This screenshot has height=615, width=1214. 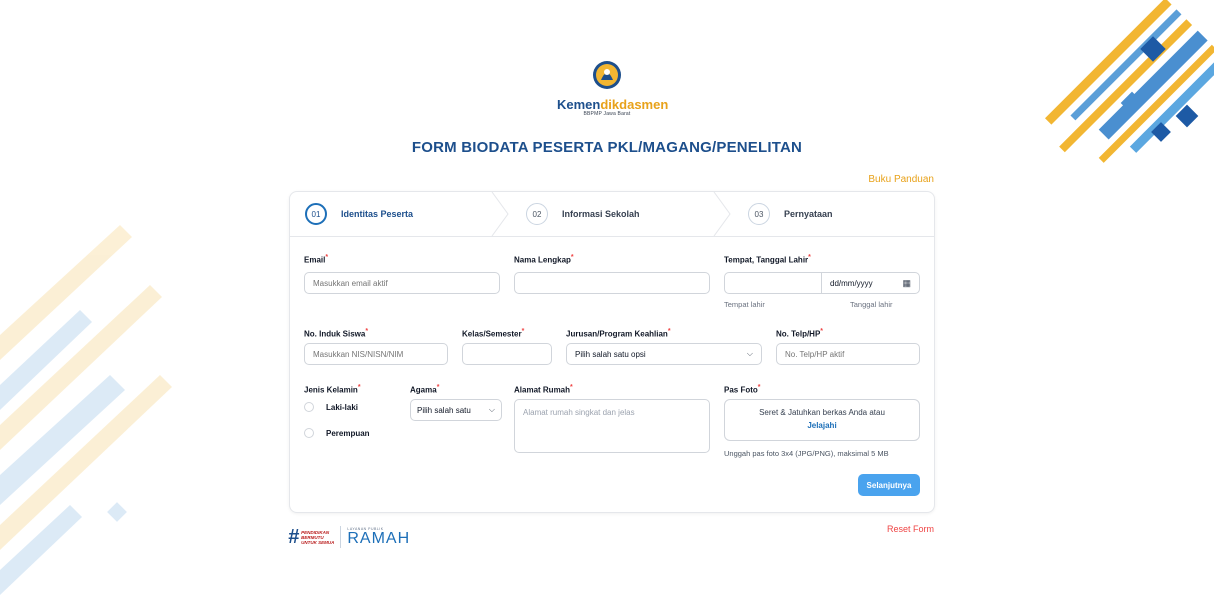 I want to click on kemendikdasmen-logo: Kemendikdasmen BBPMP Jawa Barat, so click(x=612, y=88).